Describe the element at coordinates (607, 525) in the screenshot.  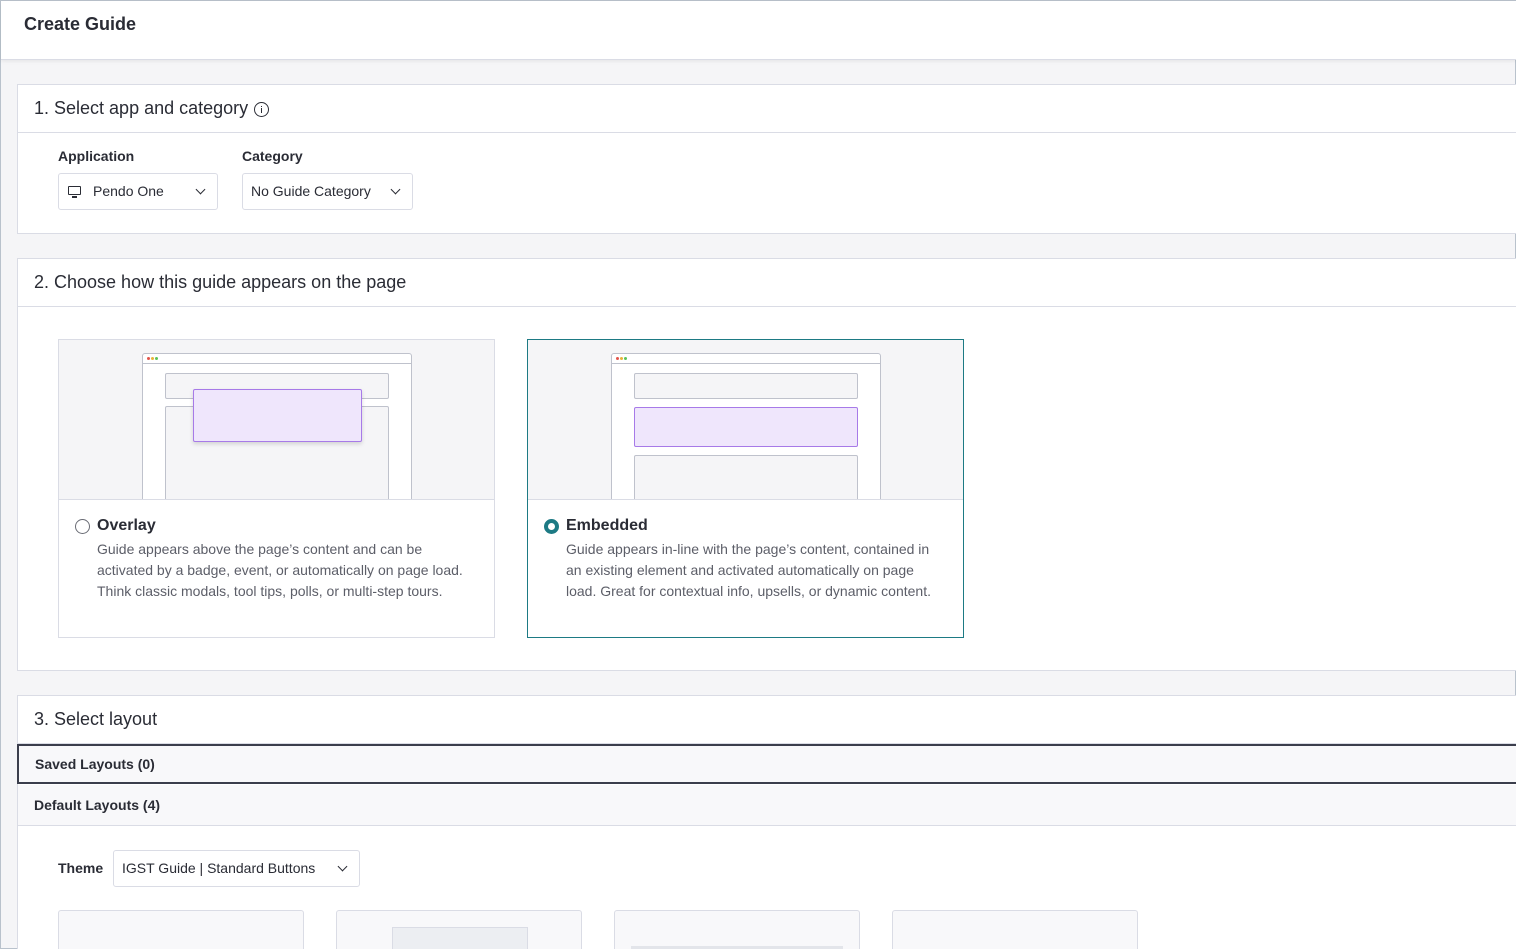
I see `option-title: Embedded` at that location.